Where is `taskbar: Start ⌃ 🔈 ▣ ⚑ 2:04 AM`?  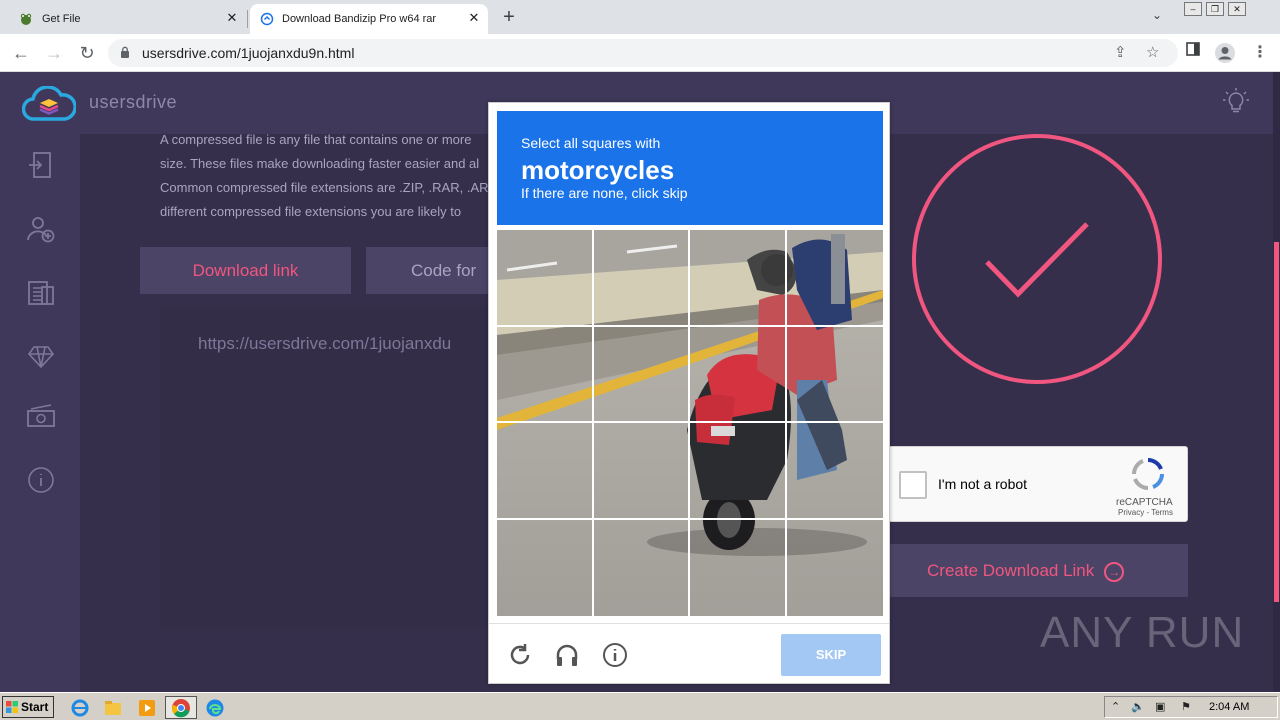
taskbar: Start ⌃ 🔈 ▣ ⚑ 2:04 AM is located at coordinates (640, 706).